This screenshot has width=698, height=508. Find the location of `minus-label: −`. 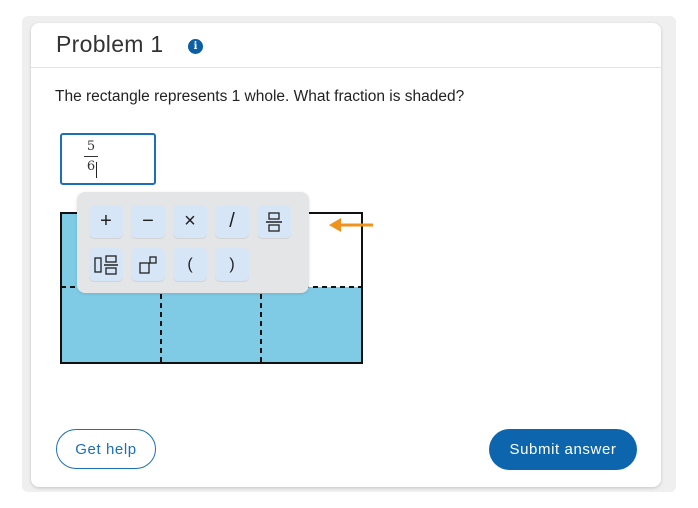

minus-label: − is located at coordinates (148, 221).